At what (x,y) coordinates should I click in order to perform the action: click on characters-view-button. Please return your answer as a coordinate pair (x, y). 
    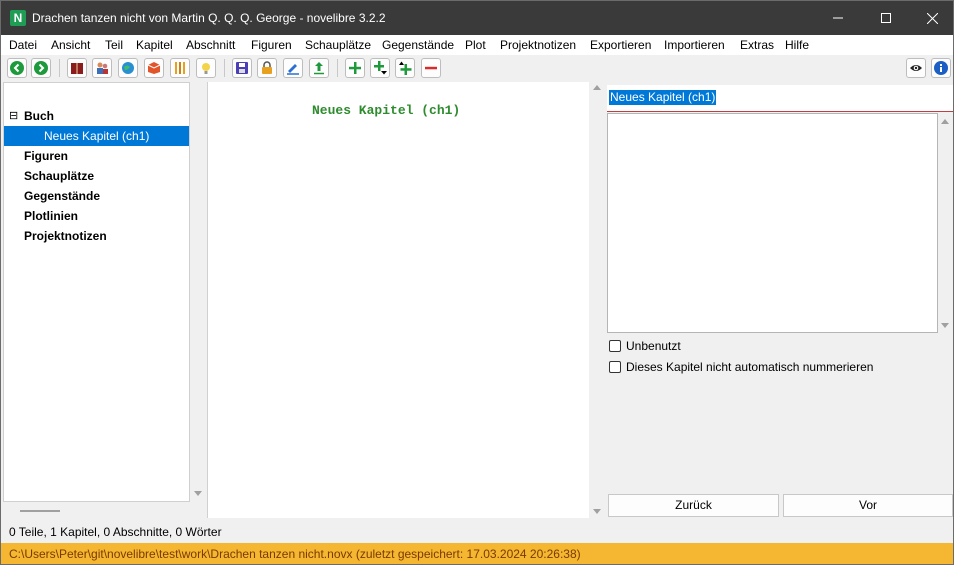
    Looking at the image, I should click on (102, 68).